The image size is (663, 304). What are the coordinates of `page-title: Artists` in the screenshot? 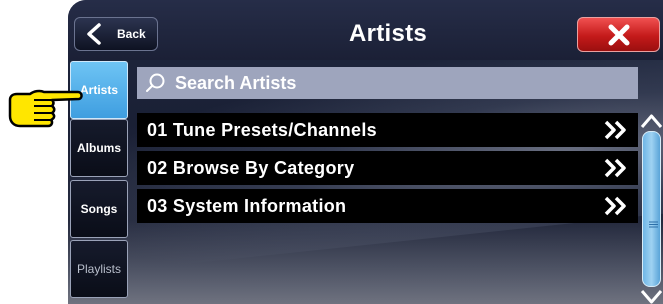 It's located at (388, 33).